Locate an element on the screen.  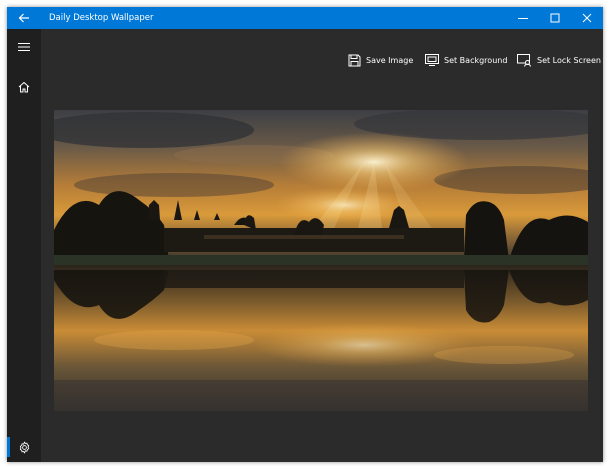
window-title: Daily Desktop Wallpaper is located at coordinates (101, 18).